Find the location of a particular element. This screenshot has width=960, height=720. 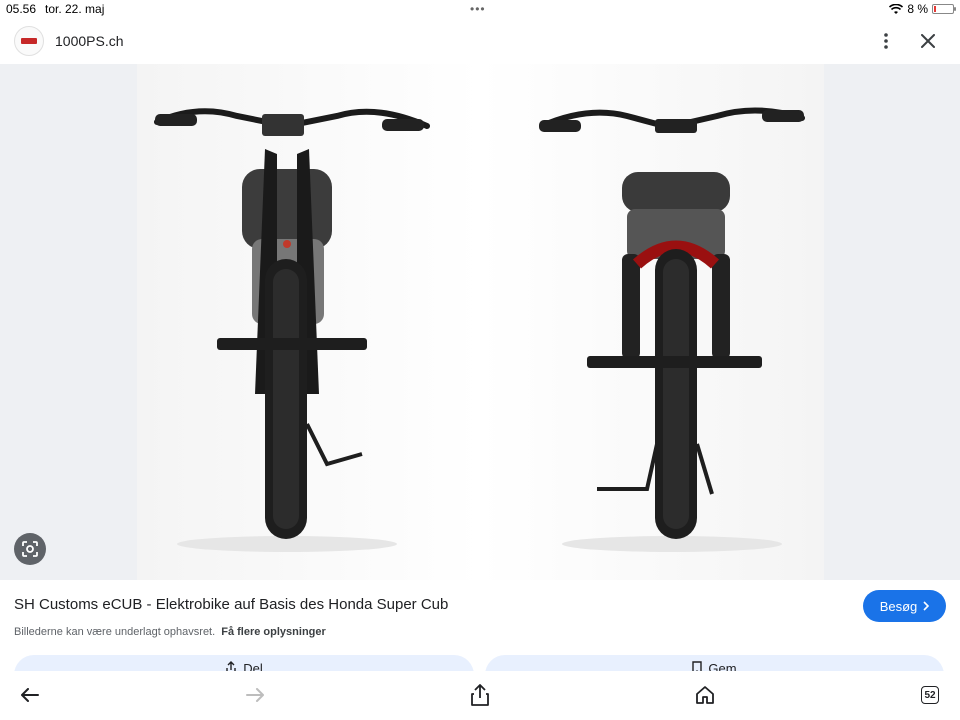

bottom-toolbar: 52 is located at coordinates (480, 695).